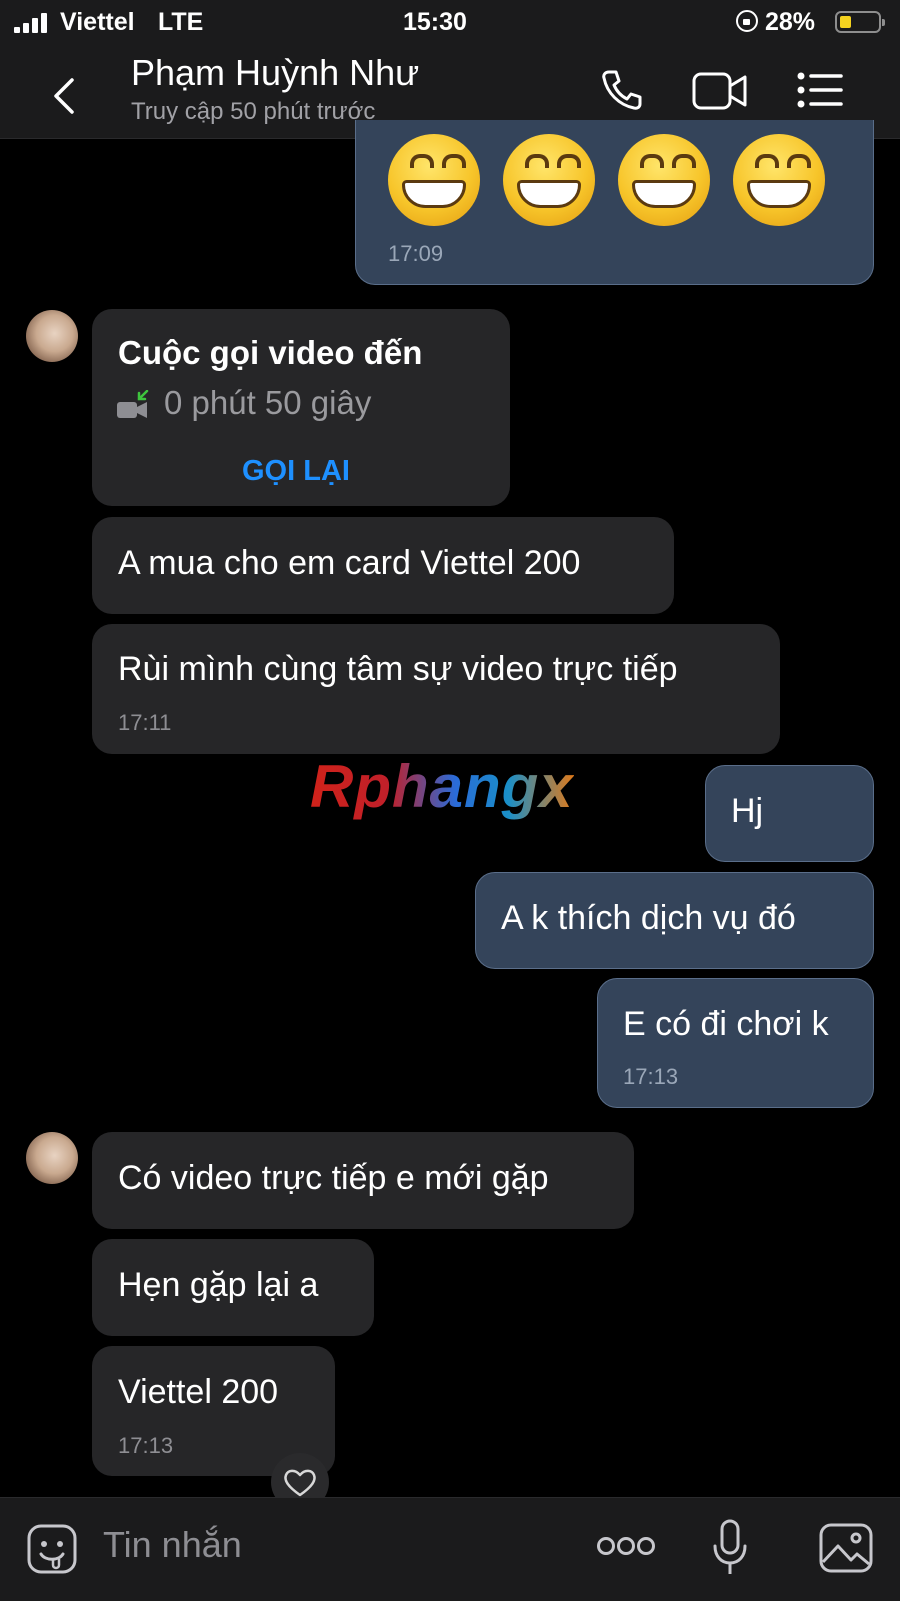 The height and width of the screenshot is (1601, 900). Describe the element at coordinates (622, 90) in the screenshot. I see `phone-call-icon` at that location.